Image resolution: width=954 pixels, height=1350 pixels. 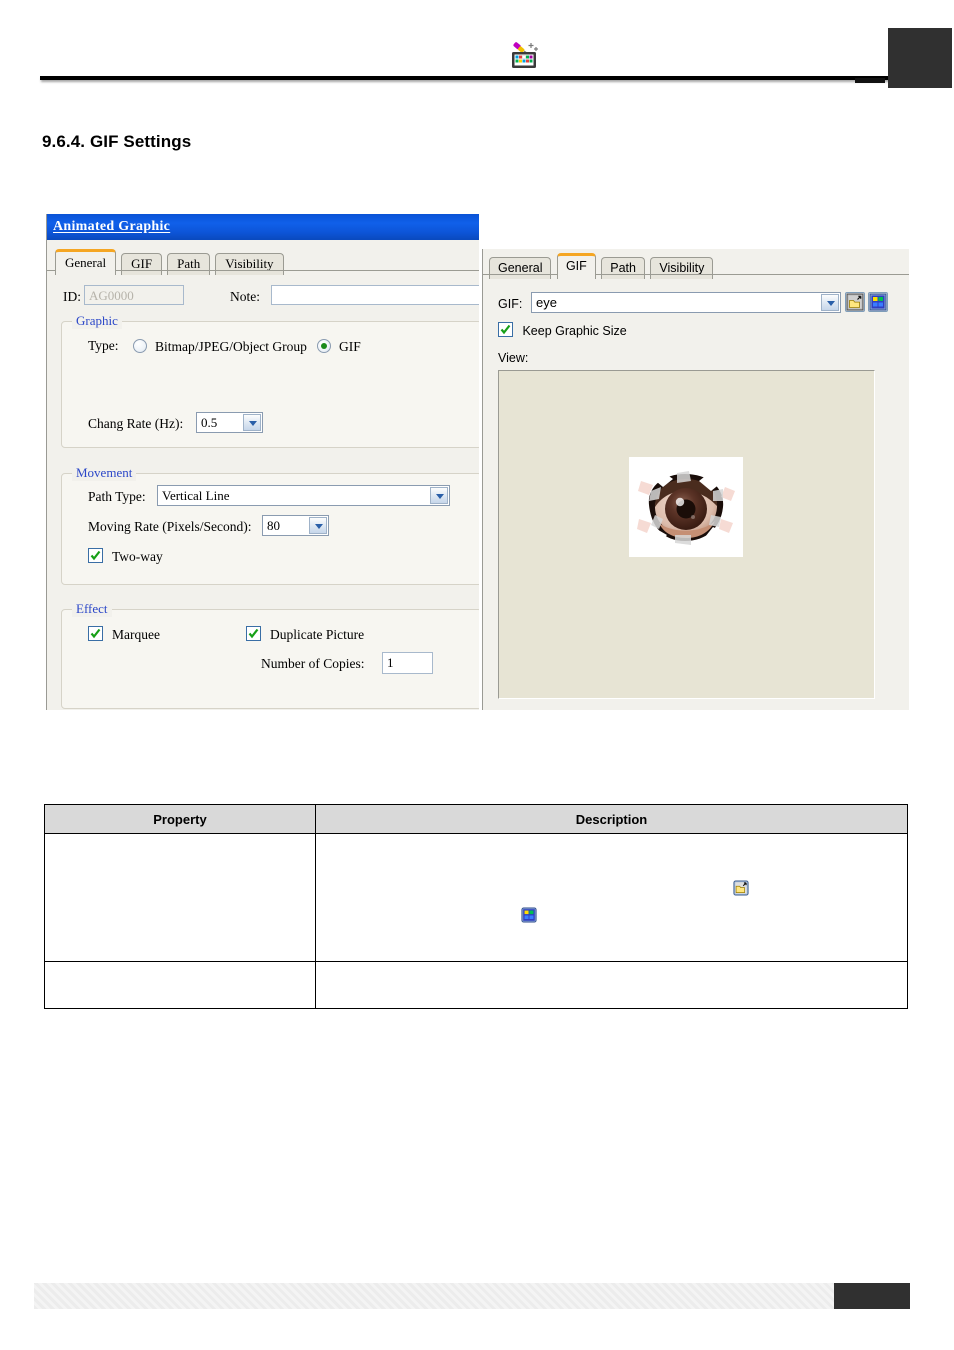 I want to click on effect-group-title: Effect, so click(x=92, y=609).